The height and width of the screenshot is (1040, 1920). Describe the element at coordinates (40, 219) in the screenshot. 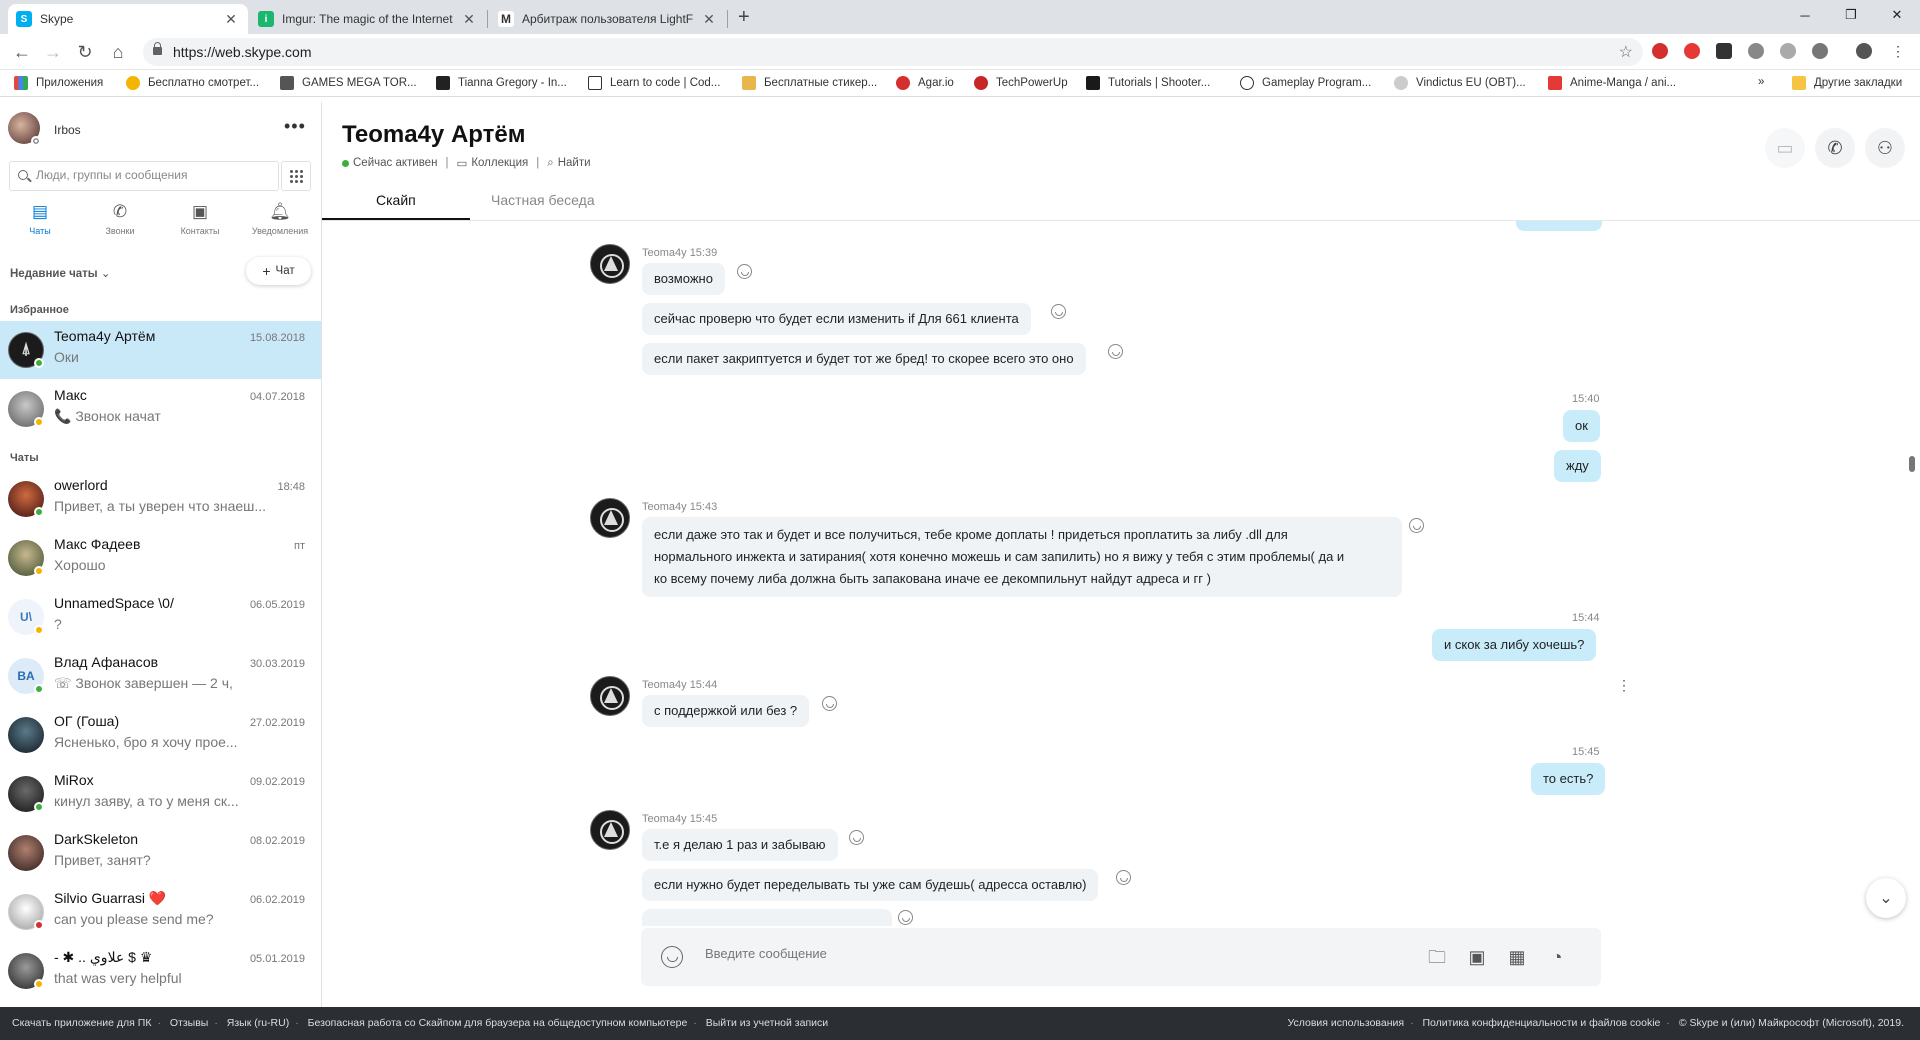

I see `nav-tab-chats: ▤ Чаты` at that location.